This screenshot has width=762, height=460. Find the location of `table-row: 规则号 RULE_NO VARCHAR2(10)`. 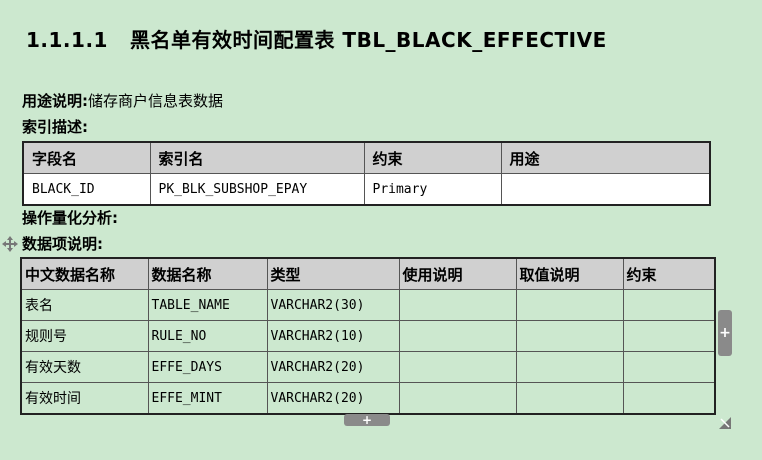

table-row: 规则号 RULE_NO VARCHAR2(10) is located at coordinates (368, 336).